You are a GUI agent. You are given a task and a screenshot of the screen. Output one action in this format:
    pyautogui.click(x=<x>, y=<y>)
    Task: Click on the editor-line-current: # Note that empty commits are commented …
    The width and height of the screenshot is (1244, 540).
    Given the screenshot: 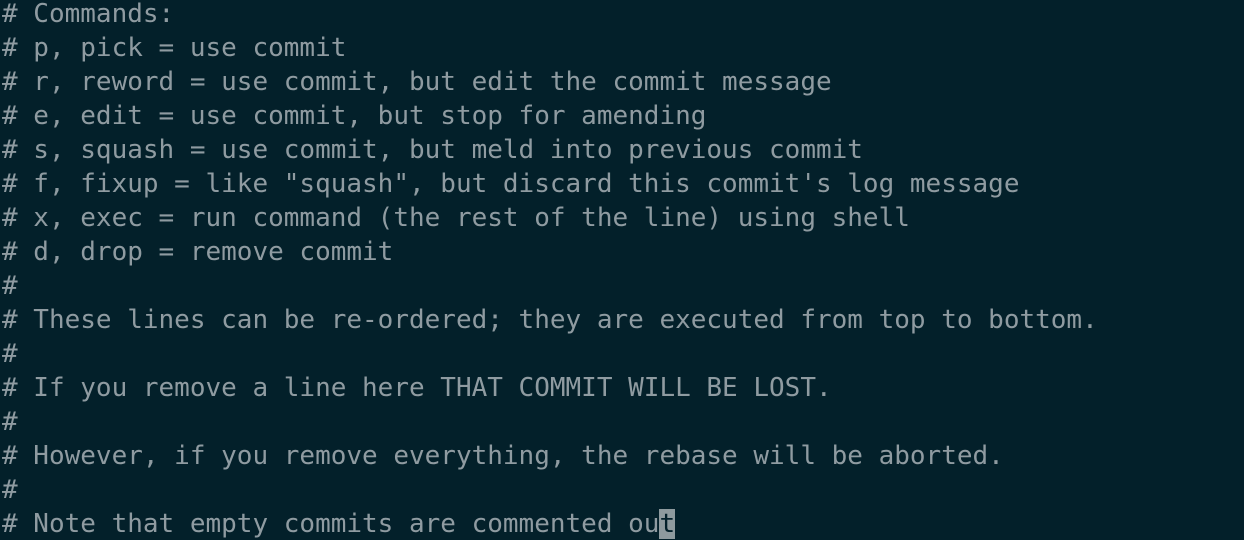 What is the action you would take?
    pyautogui.click(x=622, y=523)
    